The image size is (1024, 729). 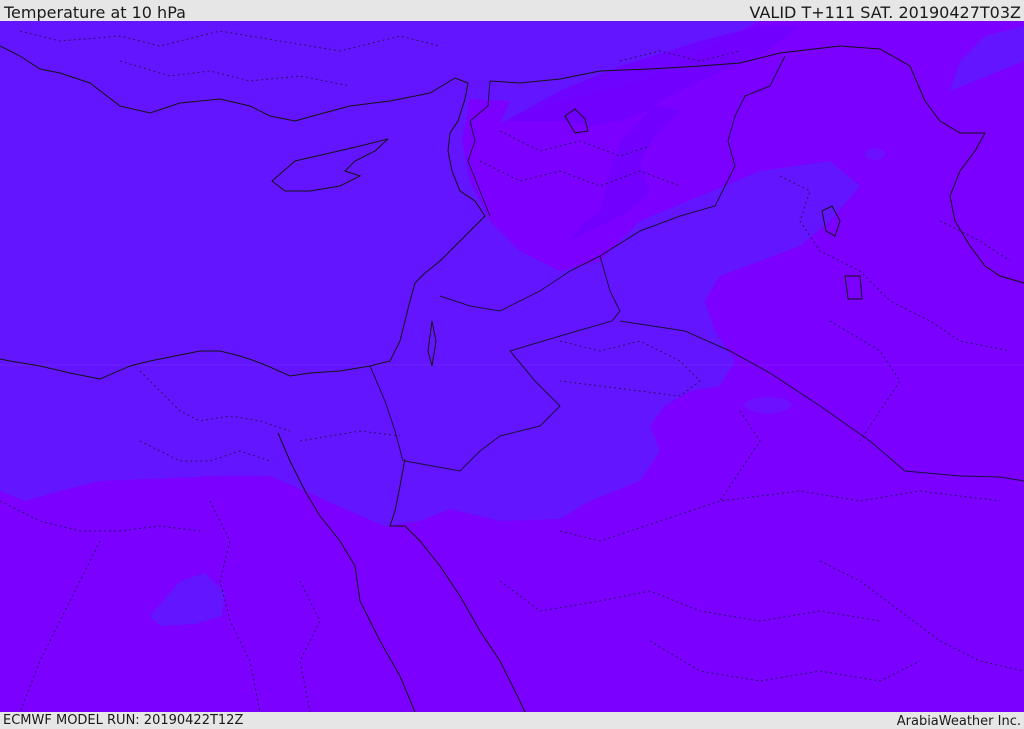 What do you see at coordinates (123, 720) in the screenshot?
I see `model-run-label: ECMWF MODEL RUN: 20190422T12Z` at bounding box center [123, 720].